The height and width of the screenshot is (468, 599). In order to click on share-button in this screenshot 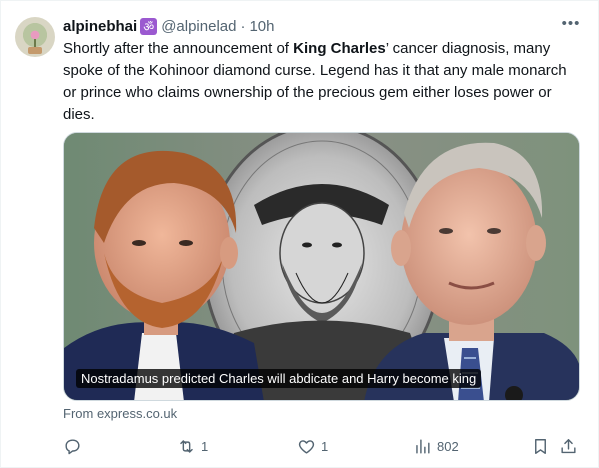, I will do `click(568, 446)`.